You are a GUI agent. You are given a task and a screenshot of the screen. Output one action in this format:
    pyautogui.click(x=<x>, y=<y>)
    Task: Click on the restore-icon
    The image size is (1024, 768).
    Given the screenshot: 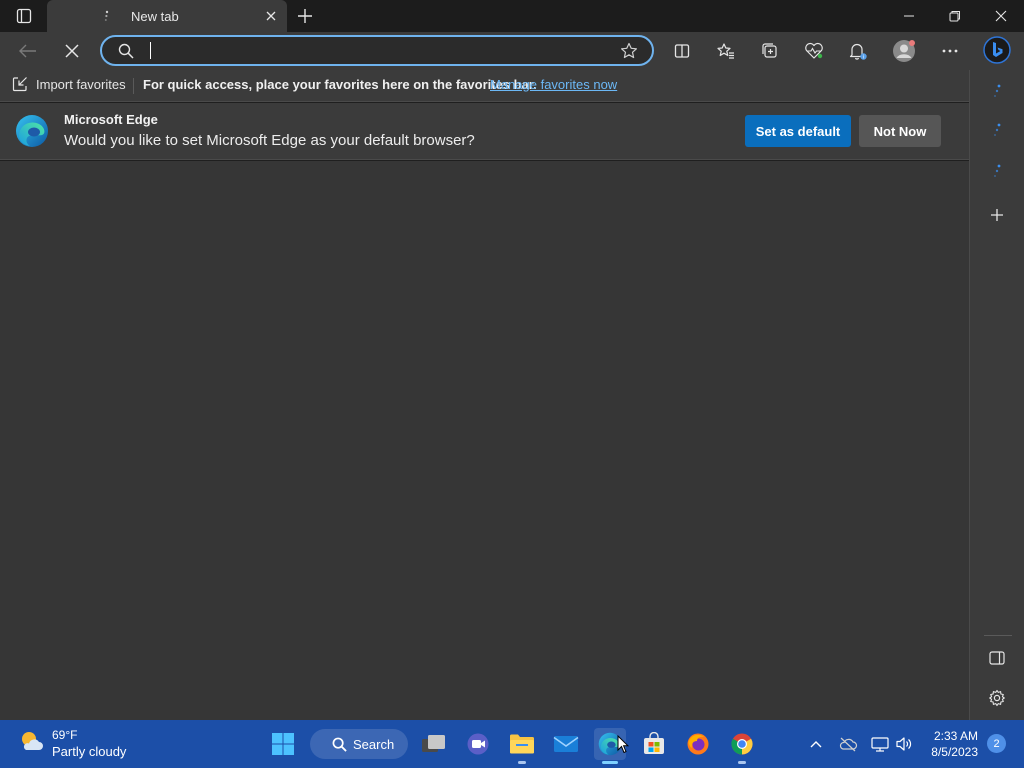 What is the action you would take?
    pyautogui.click(x=954, y=16)
    